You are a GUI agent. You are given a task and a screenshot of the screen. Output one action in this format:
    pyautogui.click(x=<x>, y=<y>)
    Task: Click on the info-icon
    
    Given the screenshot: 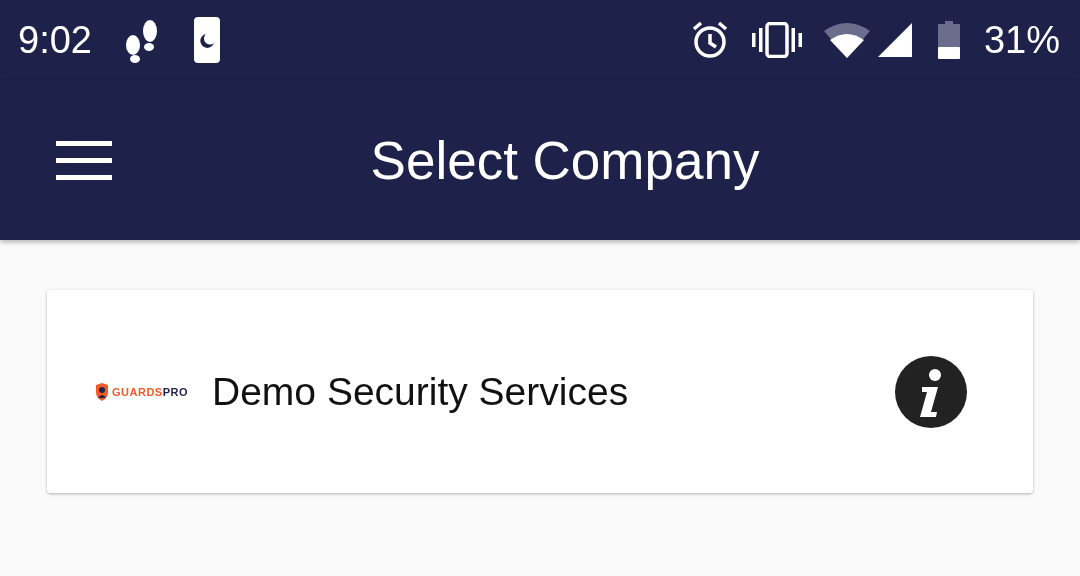 What is the action you would take?
    pyautogui.click(x=931, y=391)
    